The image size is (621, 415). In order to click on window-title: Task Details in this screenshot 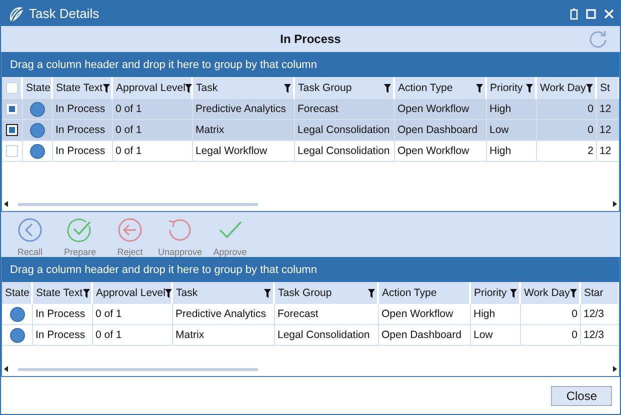, I will do `click(64, 13)`.